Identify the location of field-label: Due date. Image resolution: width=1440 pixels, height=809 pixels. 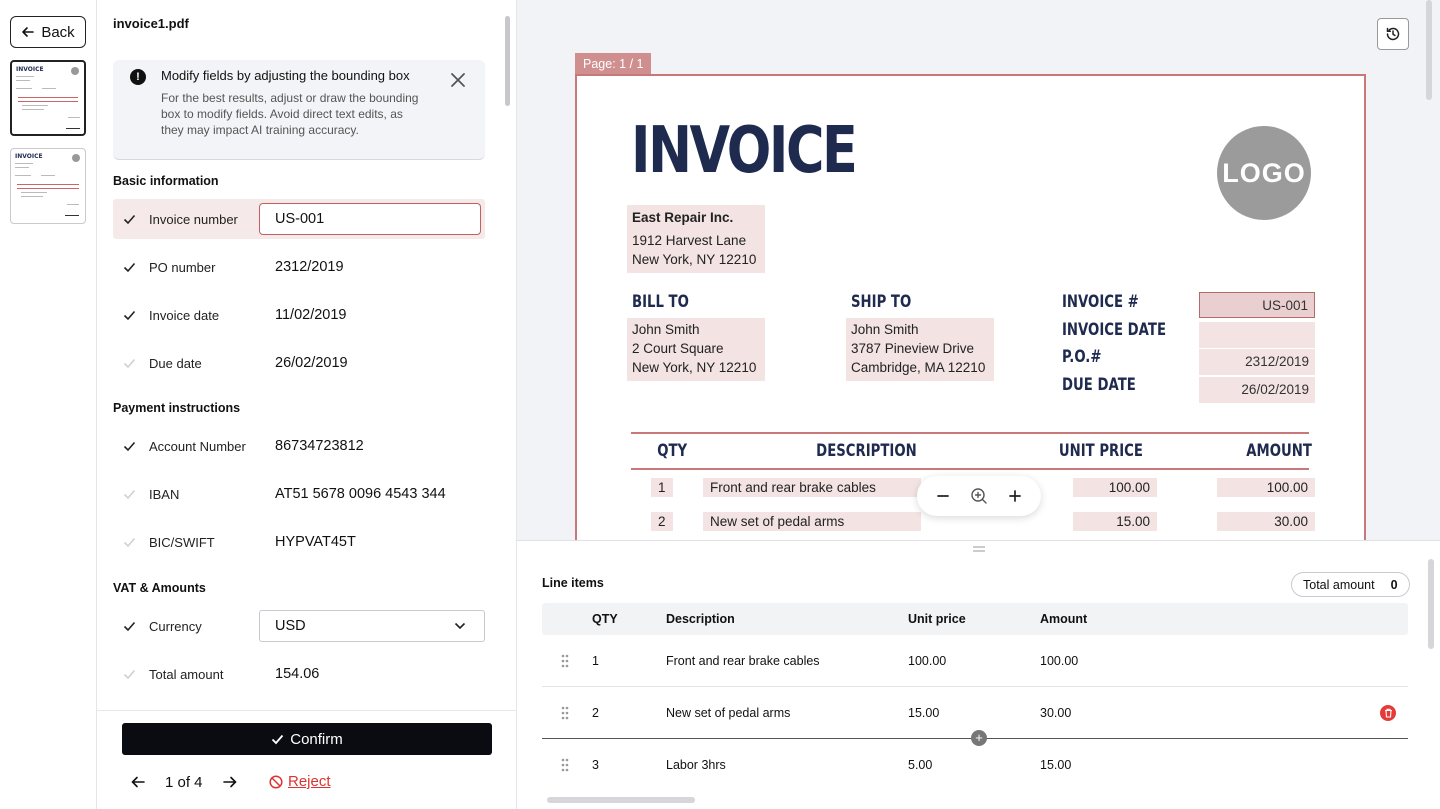
(175, 363).